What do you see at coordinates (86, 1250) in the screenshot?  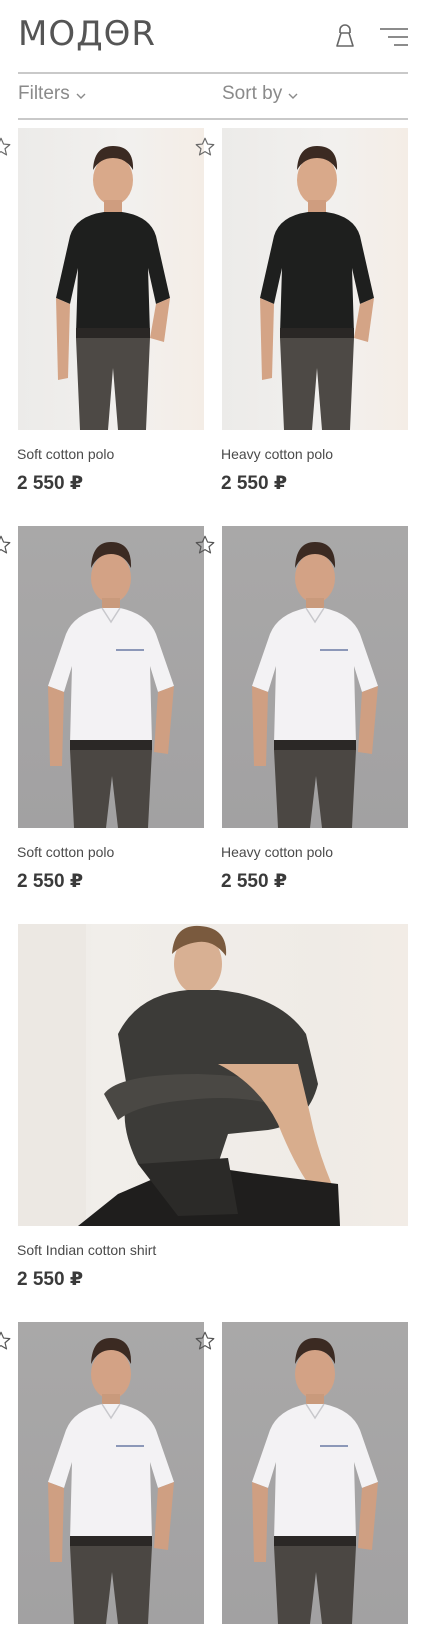 I see `product-title: Soft Indian cotton shirt` at bounding box center [86, 1250].